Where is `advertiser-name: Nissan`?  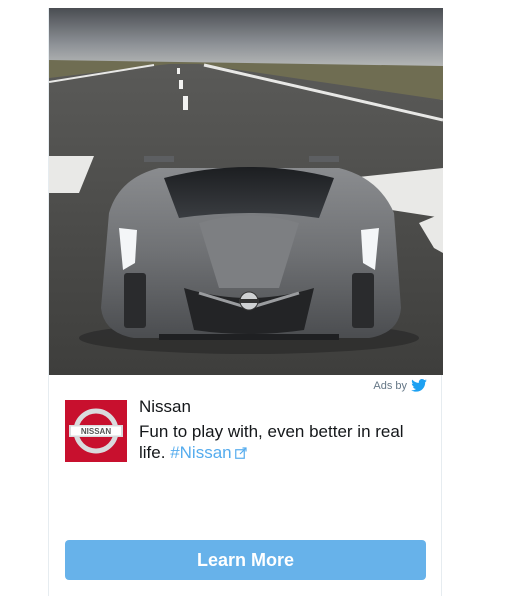
advertiser-name: Nissan is located at coordinates (165, 407).